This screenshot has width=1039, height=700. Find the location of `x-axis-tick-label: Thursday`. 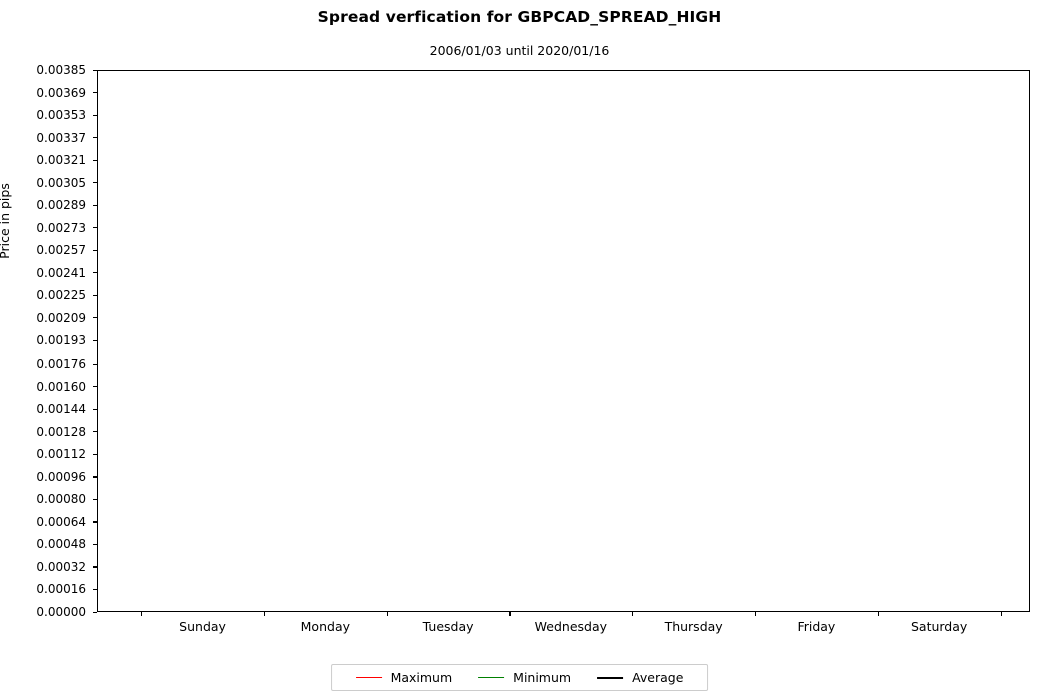

x-axis-tick-label: Thursday is located at coordinates (693, 626).